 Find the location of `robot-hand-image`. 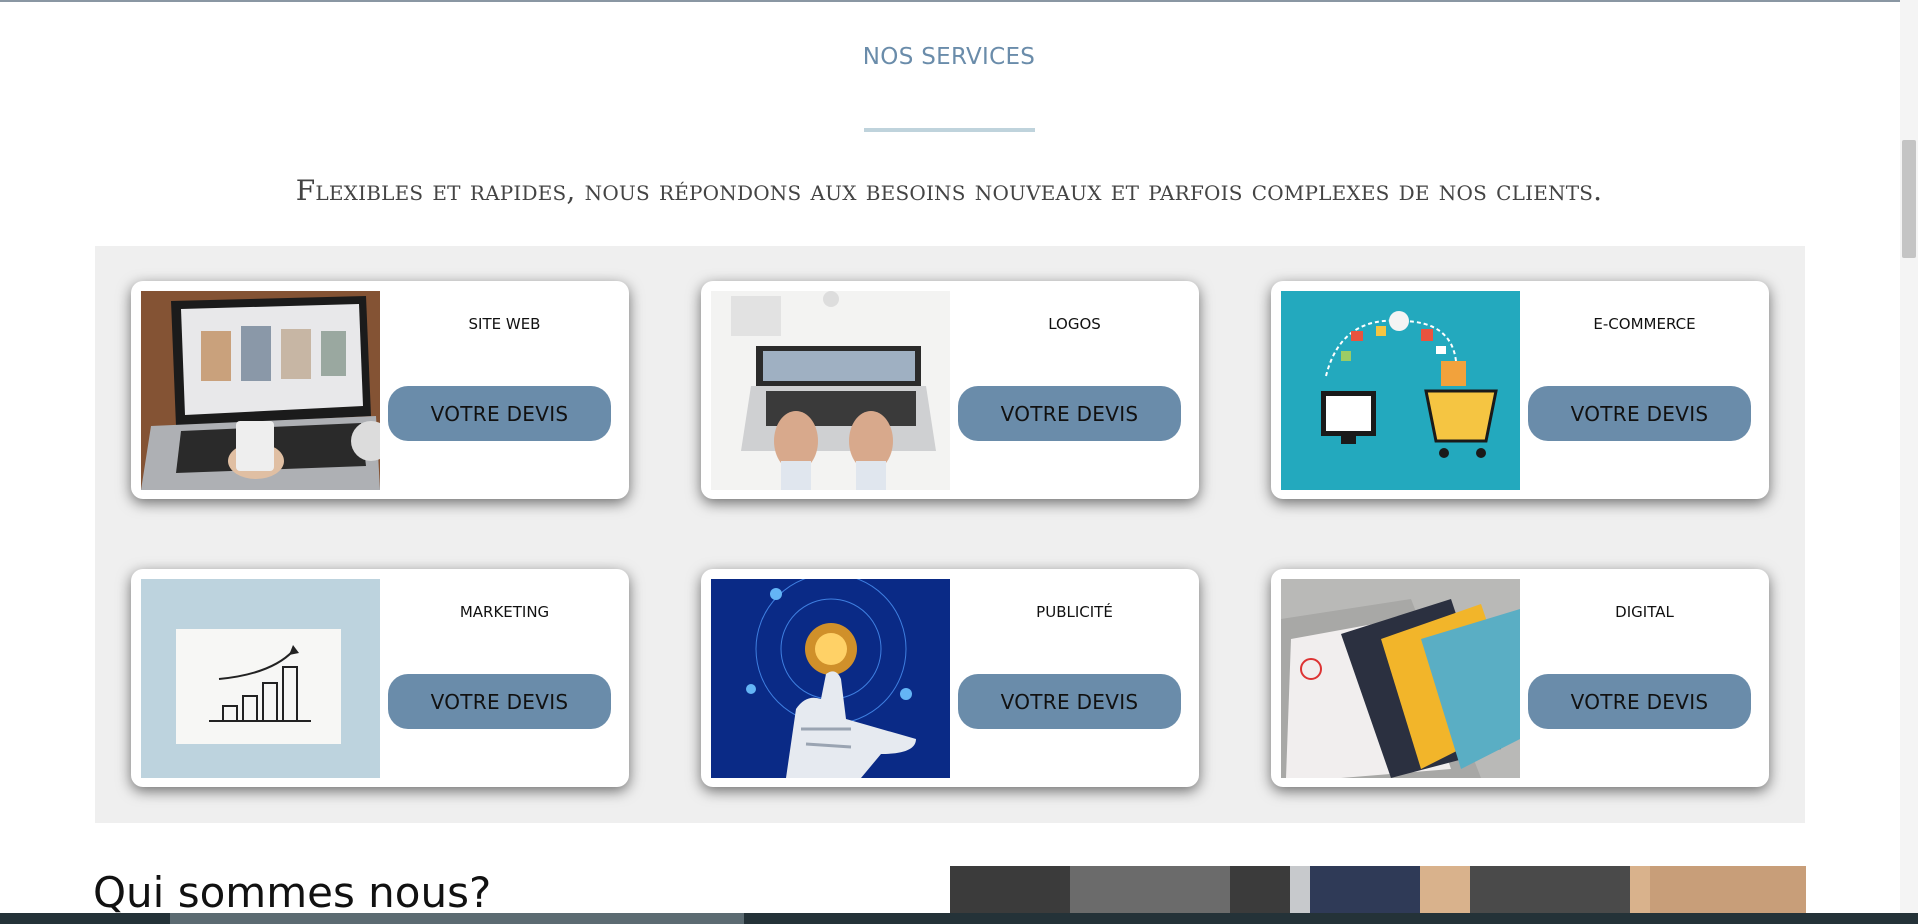

robot-hand-image is located at coordinates (830, 678).